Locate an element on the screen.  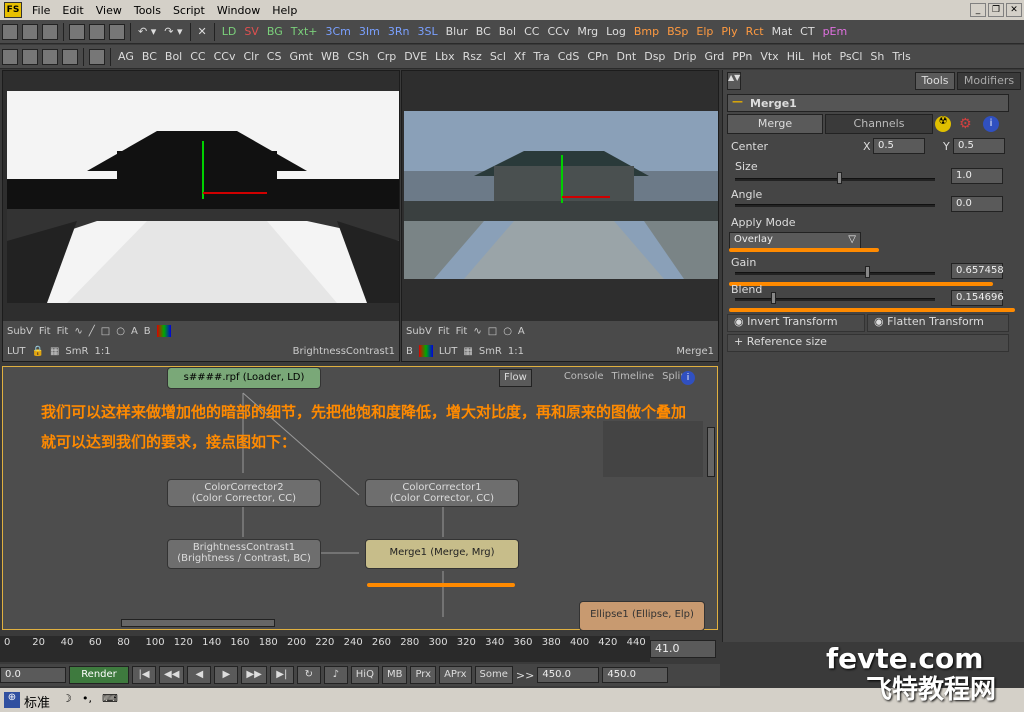
menu-edit: Edit is located at coordinates (72, 10).